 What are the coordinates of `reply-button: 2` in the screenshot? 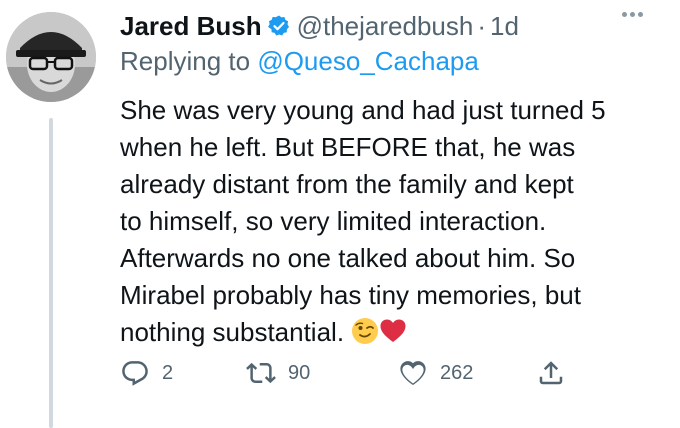 It's located at (146, 373).